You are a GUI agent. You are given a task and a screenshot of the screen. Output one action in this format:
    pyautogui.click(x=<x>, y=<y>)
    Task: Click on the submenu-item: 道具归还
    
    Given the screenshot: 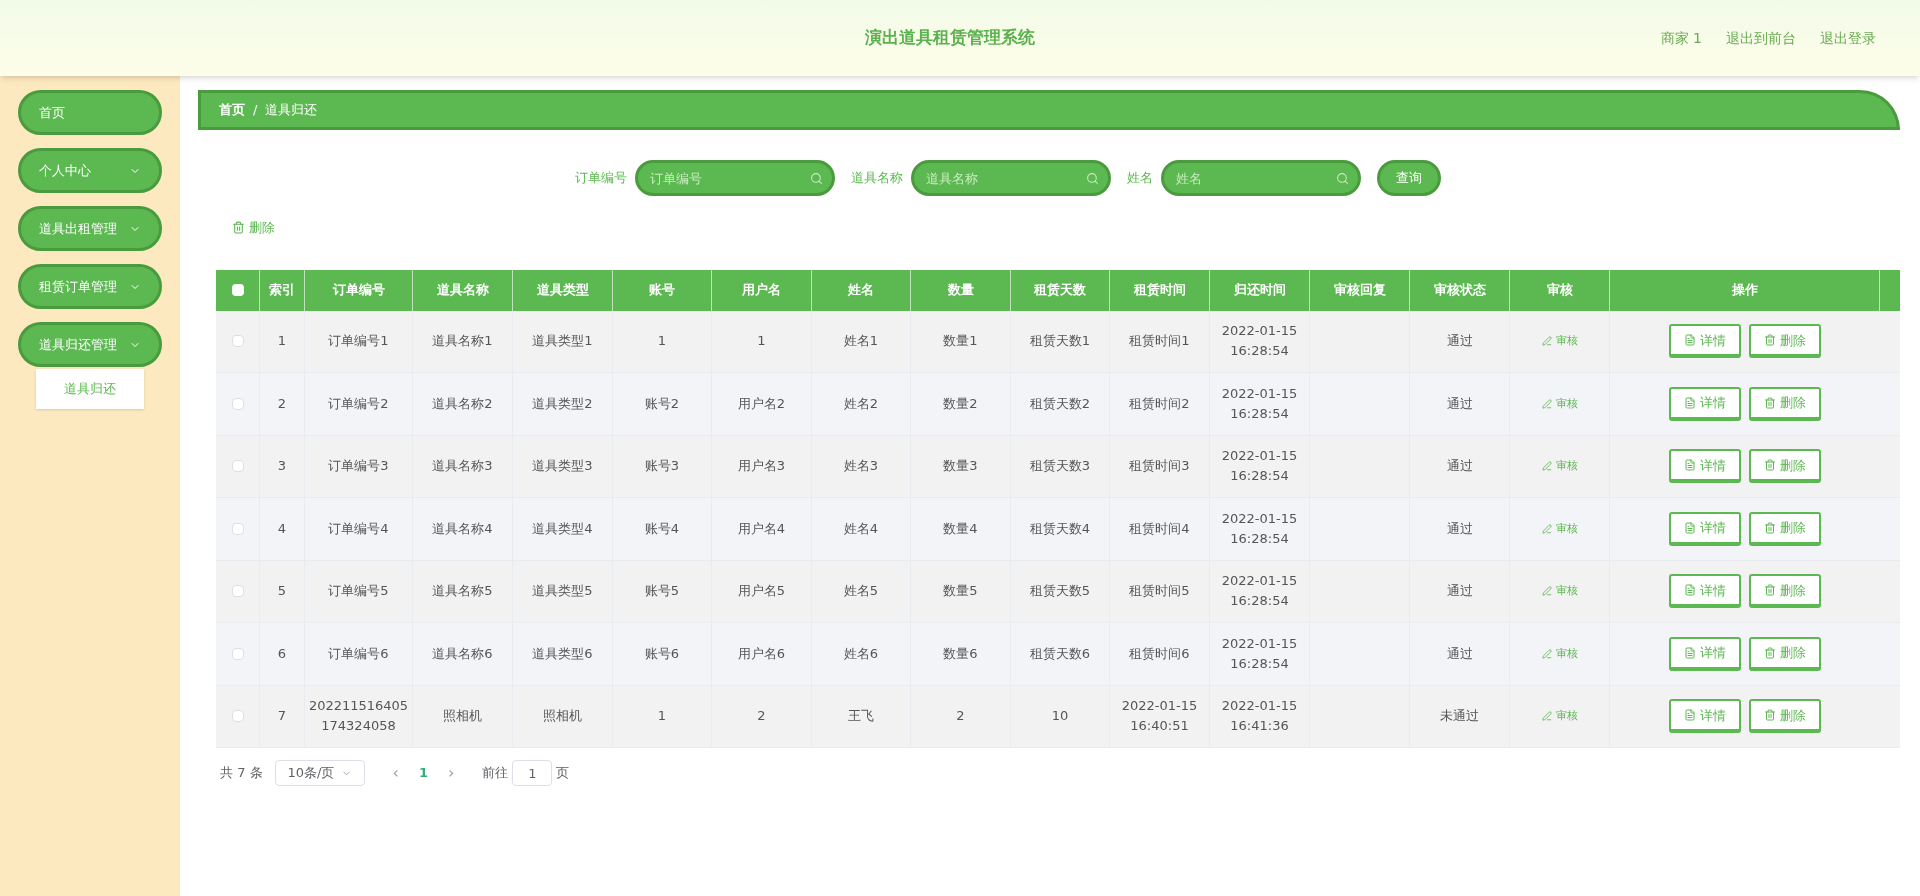 What is the action you would take?
    pyautogui.click(x=90, y=389)
    